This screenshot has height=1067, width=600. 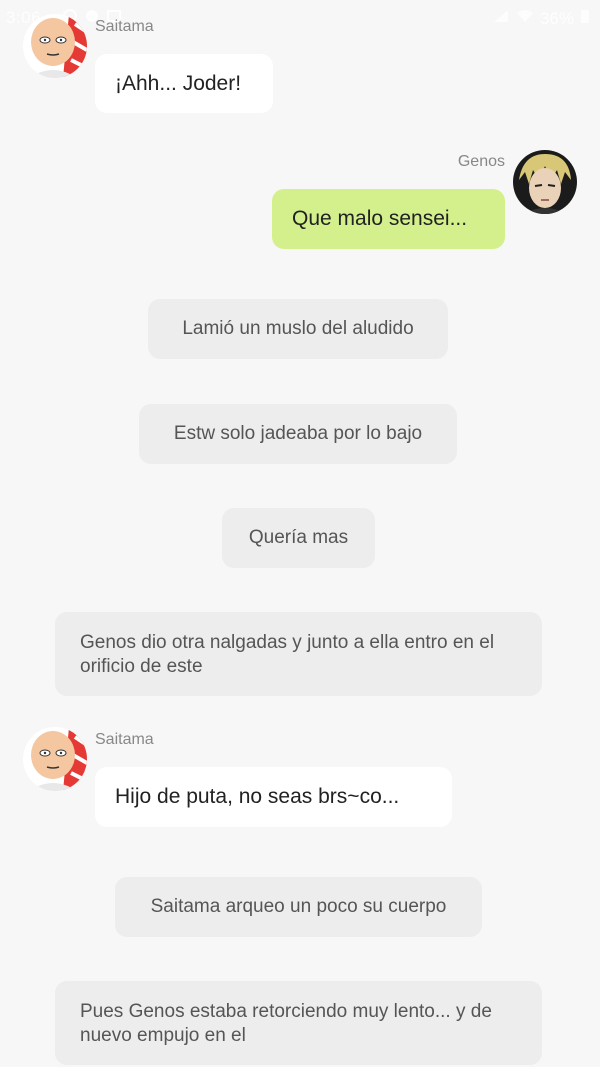 I want to click on status-right: 36%, so click(x=541, y=18).